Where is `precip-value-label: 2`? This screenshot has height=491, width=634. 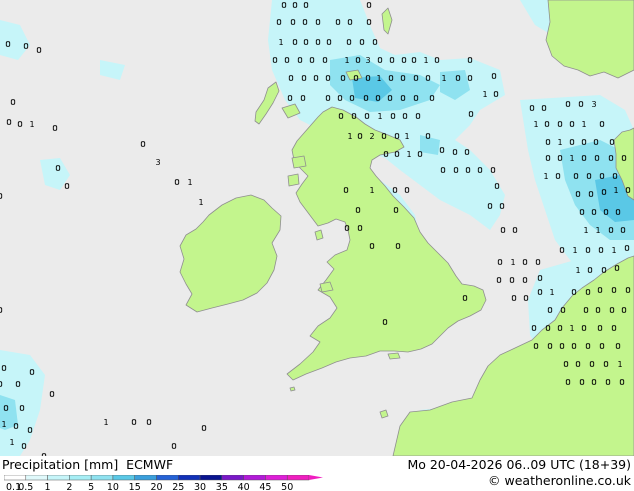
precip-value-label: 2 is located at coordinates (371, 136).